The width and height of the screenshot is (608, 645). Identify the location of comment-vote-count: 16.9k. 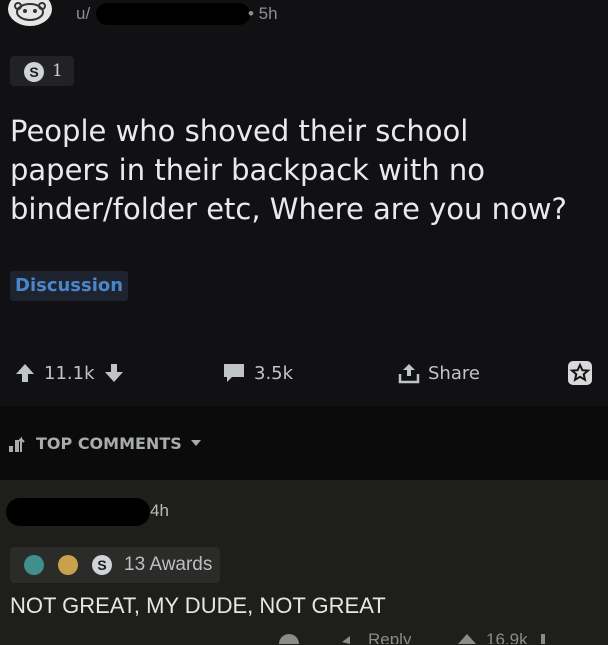
(507, 637).